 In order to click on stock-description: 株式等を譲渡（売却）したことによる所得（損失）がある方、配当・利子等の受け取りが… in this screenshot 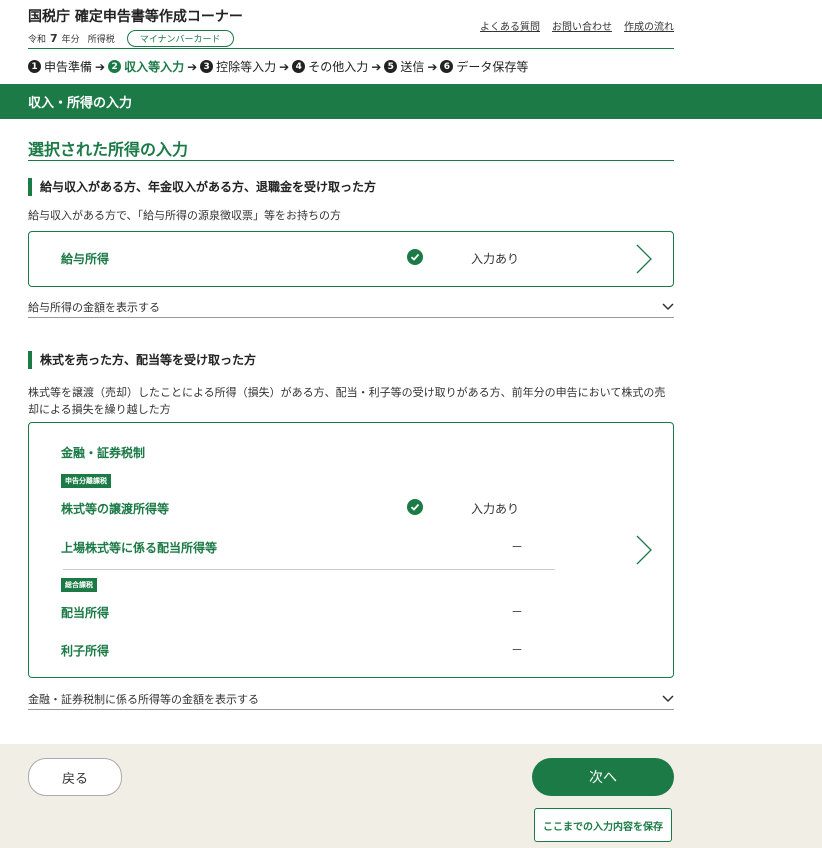, I will do `click(347, 401)`.